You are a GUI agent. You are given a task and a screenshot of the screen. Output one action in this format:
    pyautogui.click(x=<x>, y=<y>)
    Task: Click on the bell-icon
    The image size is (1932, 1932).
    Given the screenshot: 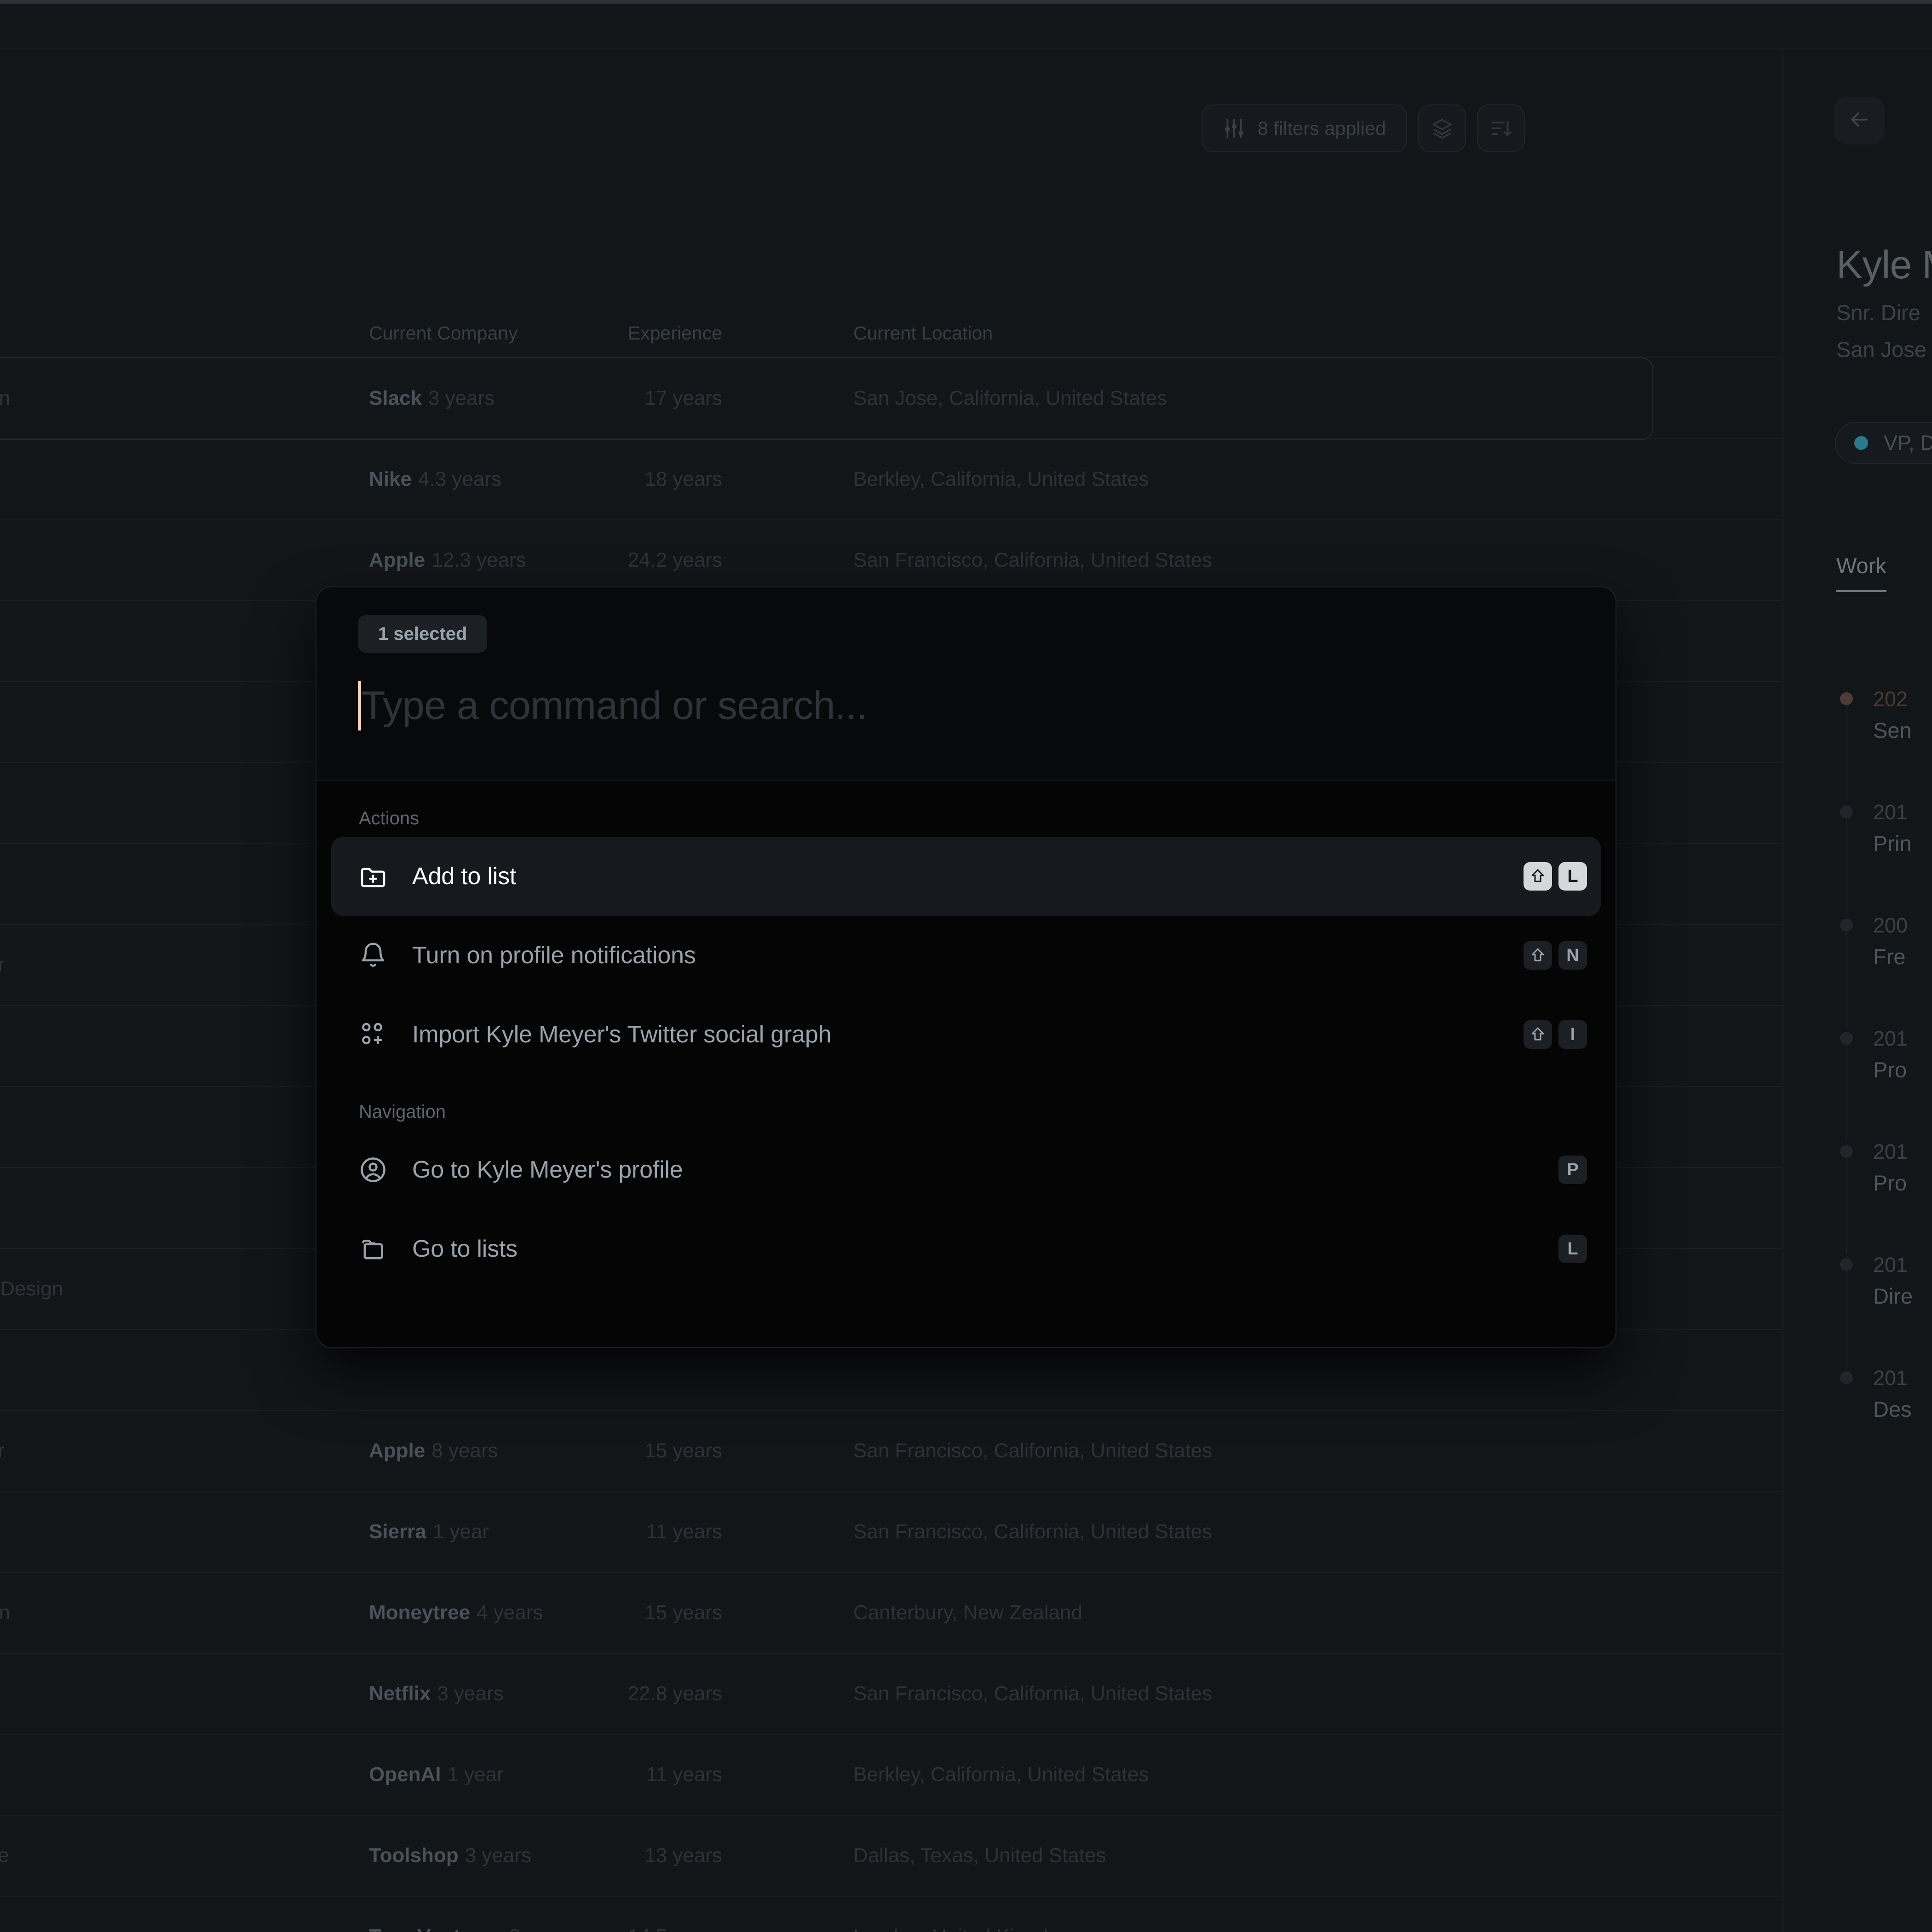 What is the action you would take?
    pyautogui.click(x=373, y=955)
    